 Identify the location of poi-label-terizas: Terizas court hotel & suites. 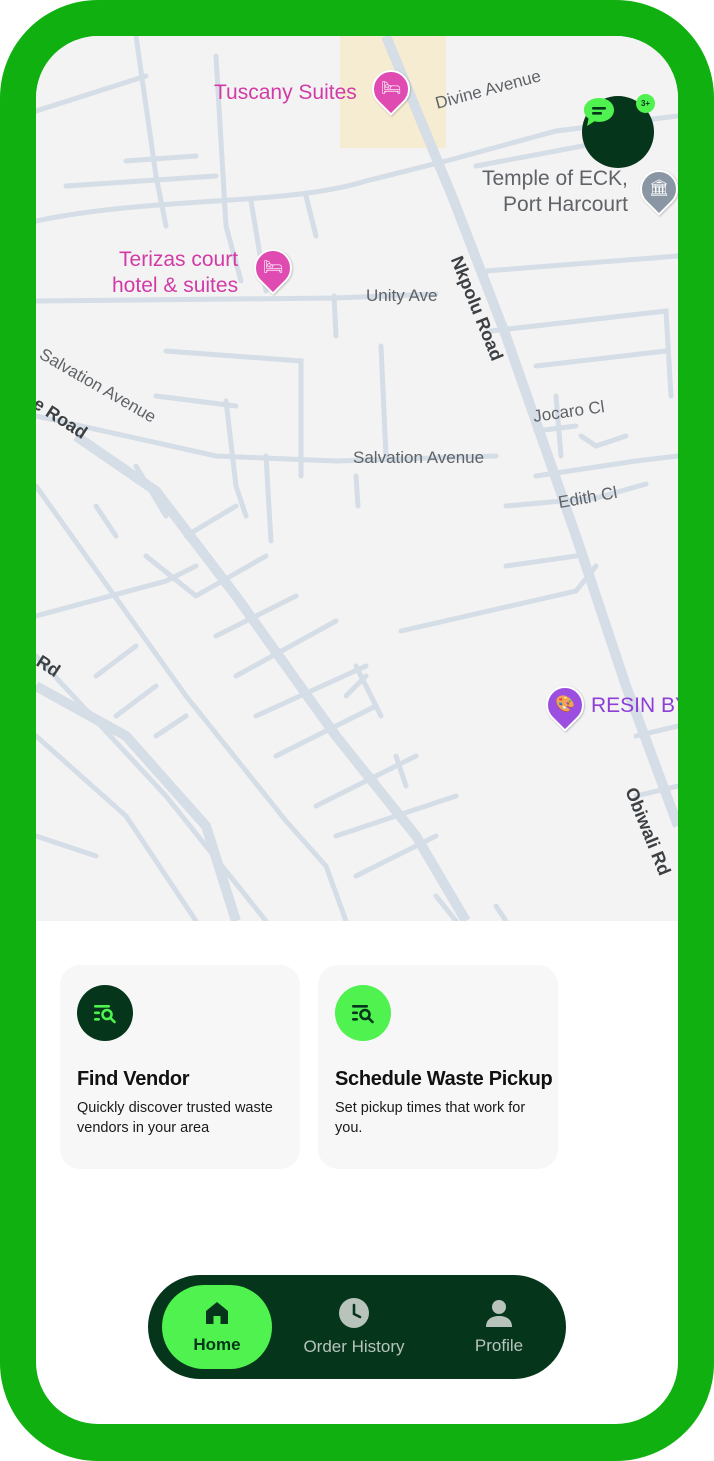
(175, 273).